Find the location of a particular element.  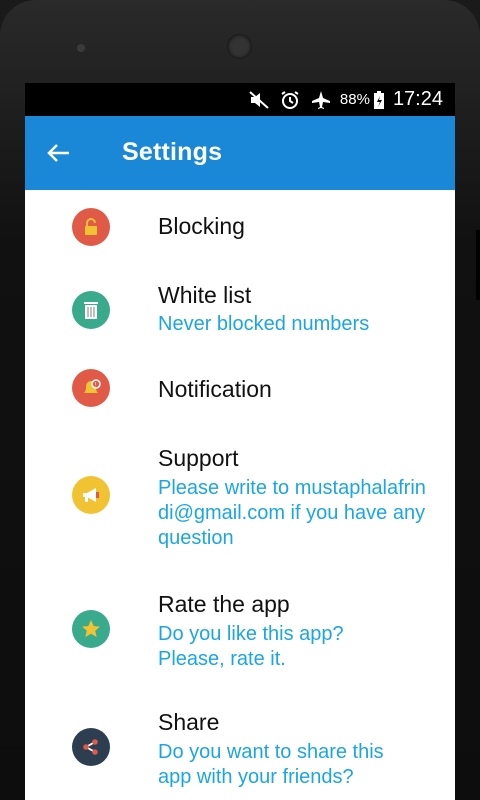

settings-item-blocking: Blocking is located at coordinates (240, 227).